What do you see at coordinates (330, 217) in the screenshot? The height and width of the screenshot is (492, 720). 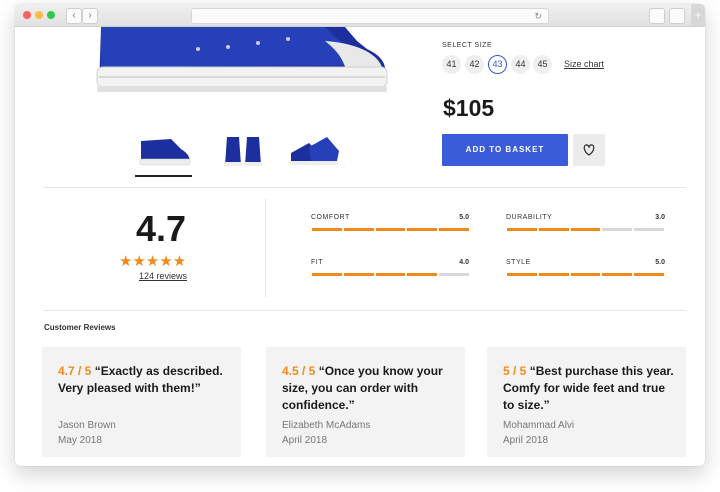 I see `metric-label-comfort: COMFORT` at bounding box center [330, 217].